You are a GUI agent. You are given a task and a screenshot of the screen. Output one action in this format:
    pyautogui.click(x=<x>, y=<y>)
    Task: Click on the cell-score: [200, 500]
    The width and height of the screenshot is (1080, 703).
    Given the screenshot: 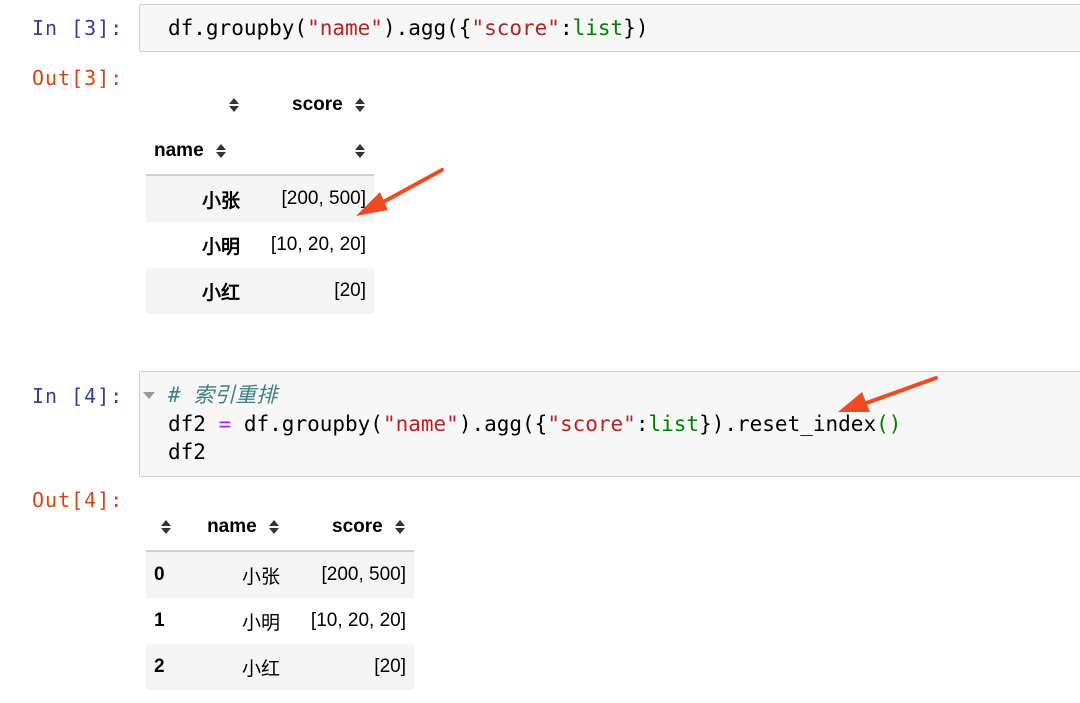 What is the action you would take?
    pyautogui.click(x=363, y=574)
    